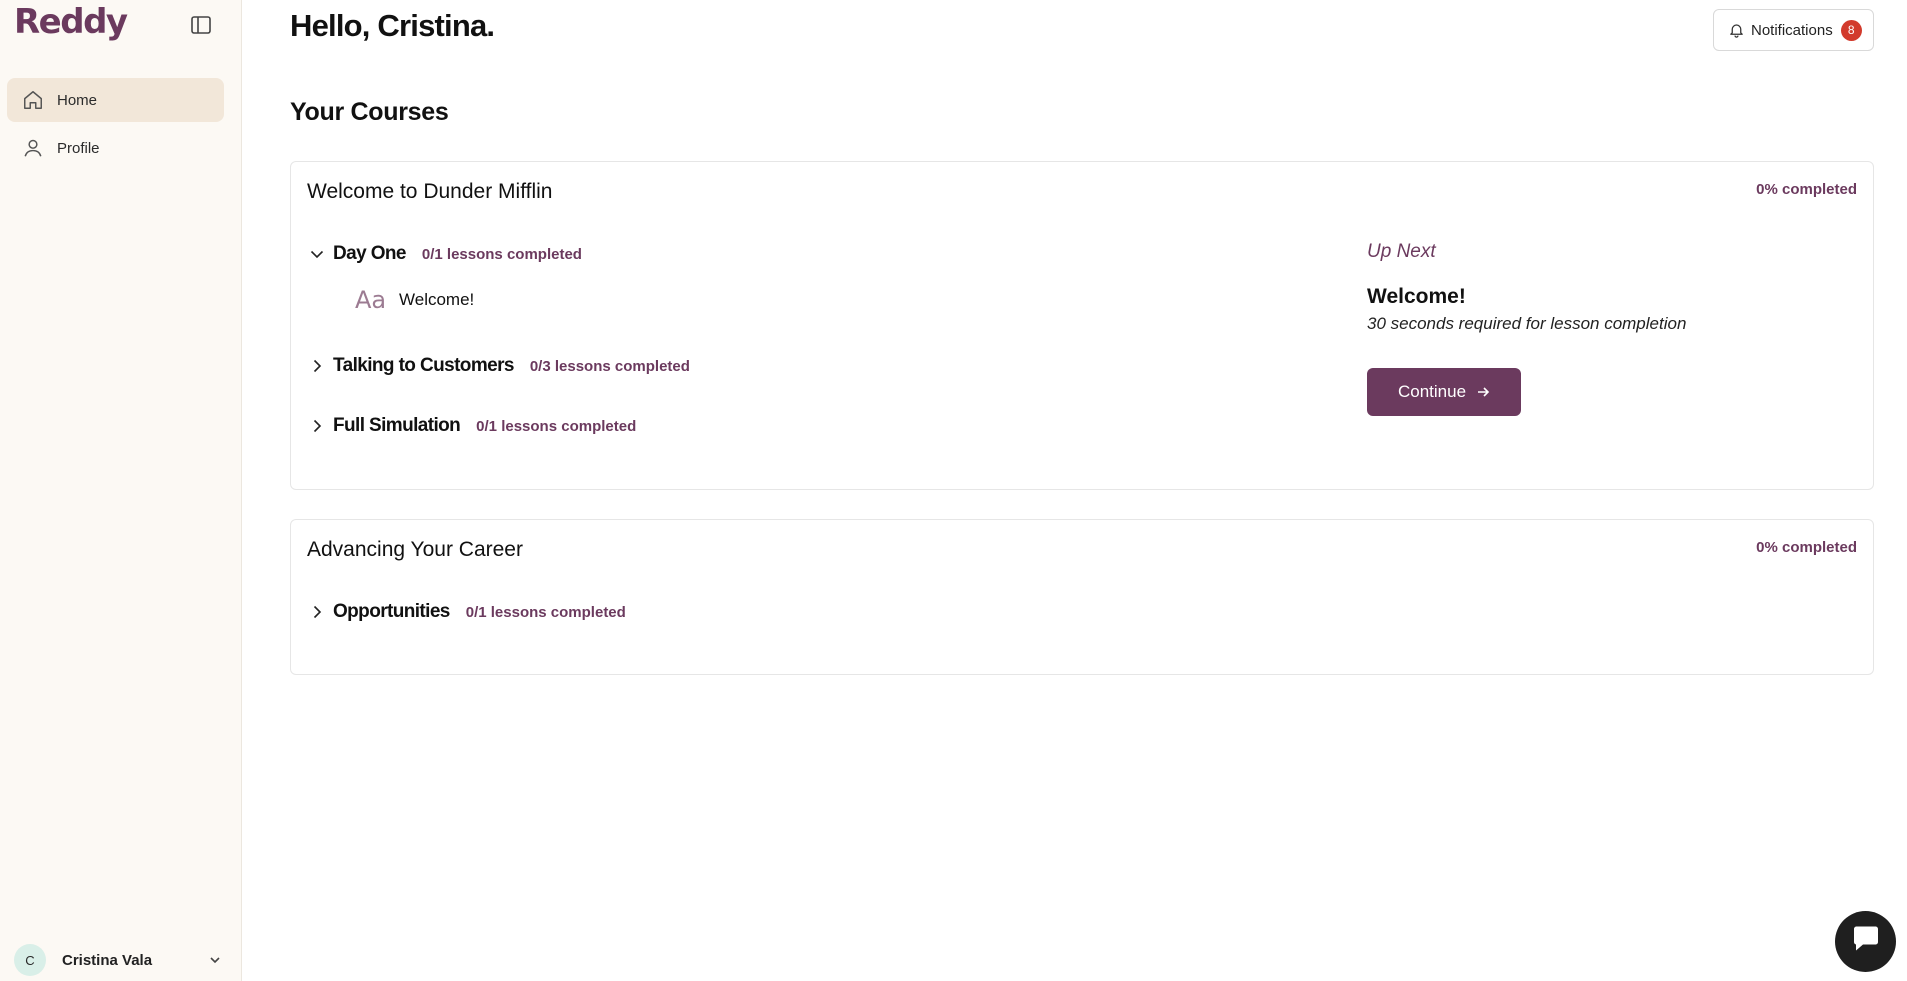  Describe the element at coordinates (391, 611) in the screenshot. I see `module-name: Opportunities` at that location.